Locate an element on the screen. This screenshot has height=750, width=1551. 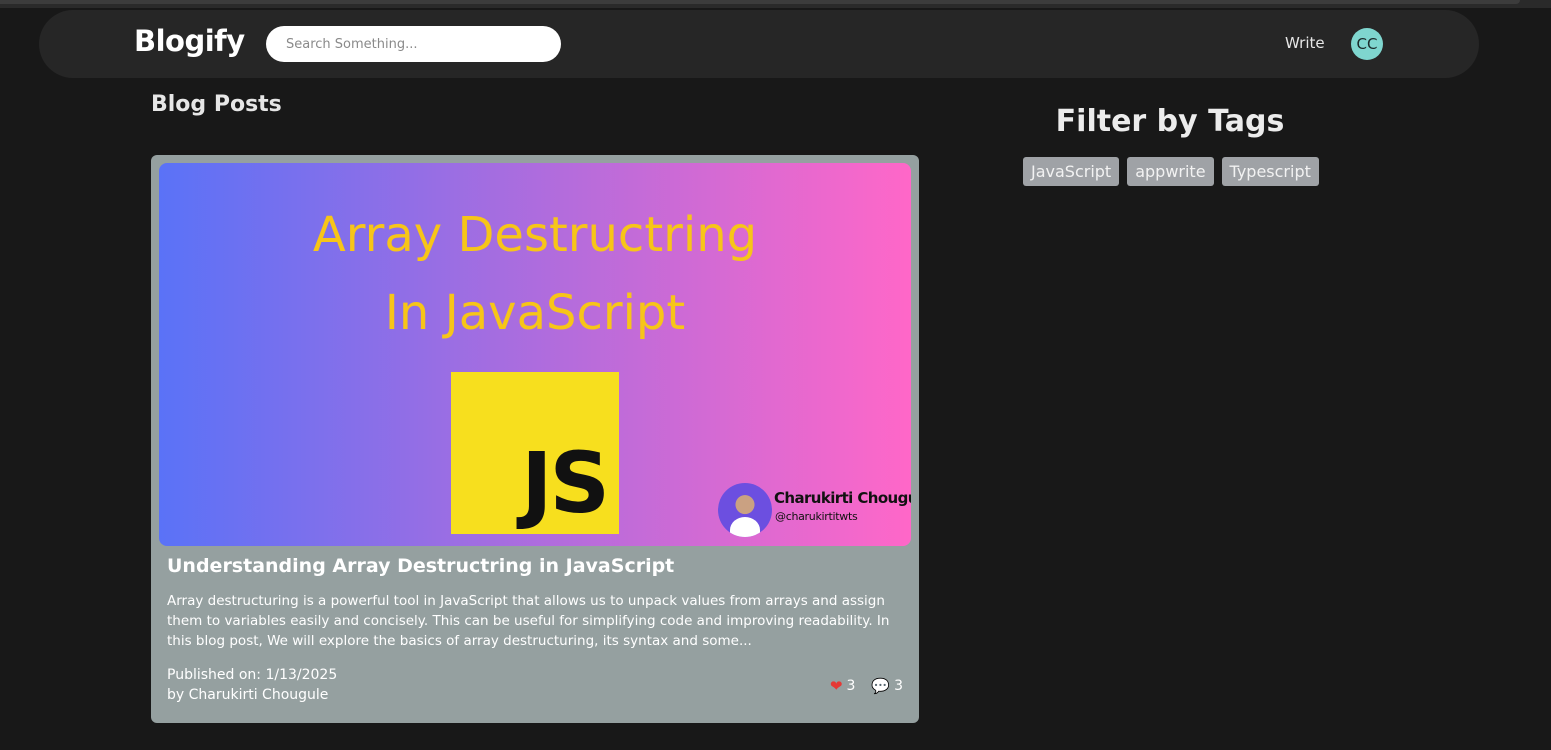
post-published-date: Published on: 1/13/2025 is located at coordinates (252, 675).